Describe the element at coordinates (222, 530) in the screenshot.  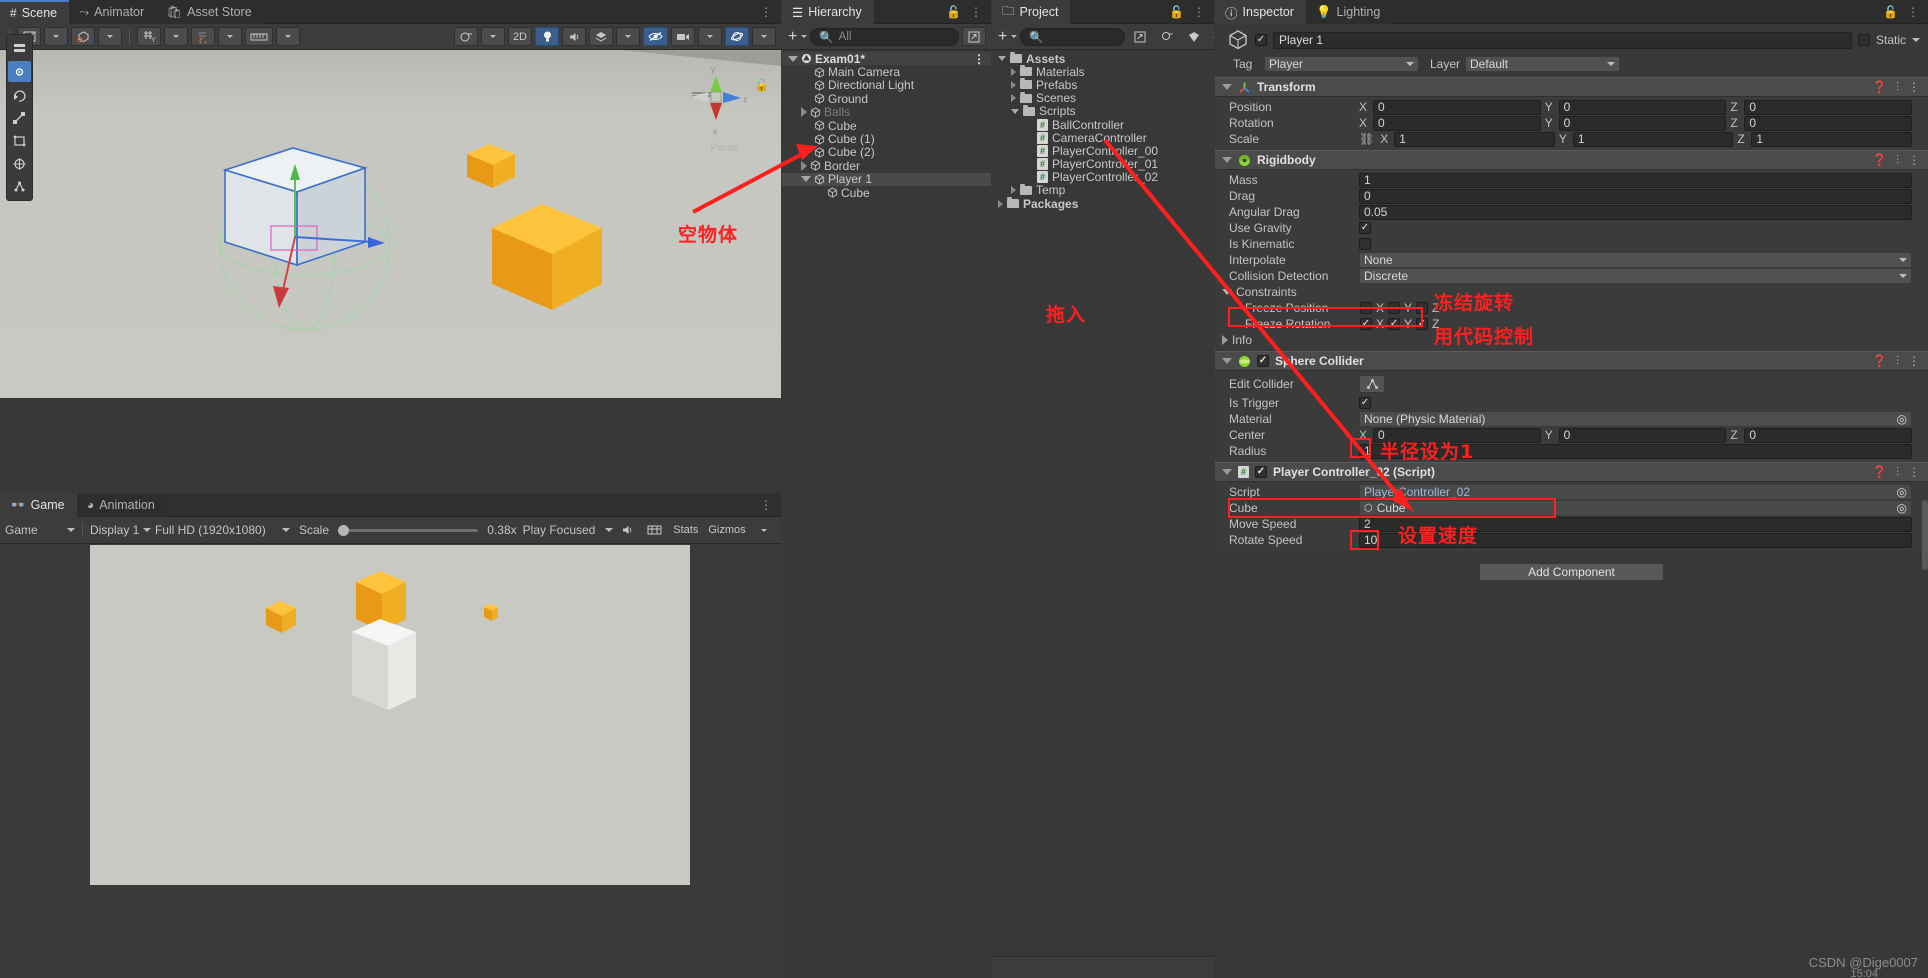
I see `game-resolution-dropdown: Full HD (1920x1080)` at that location.